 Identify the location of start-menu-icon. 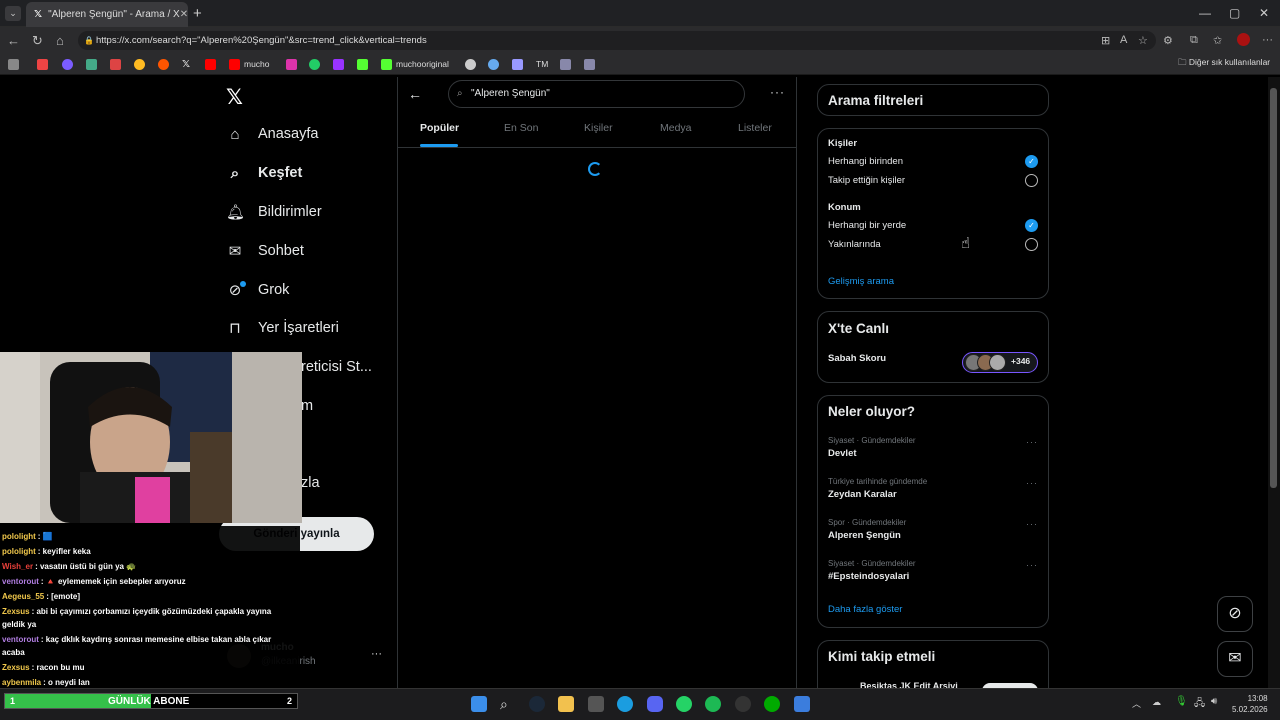
(479, 704).